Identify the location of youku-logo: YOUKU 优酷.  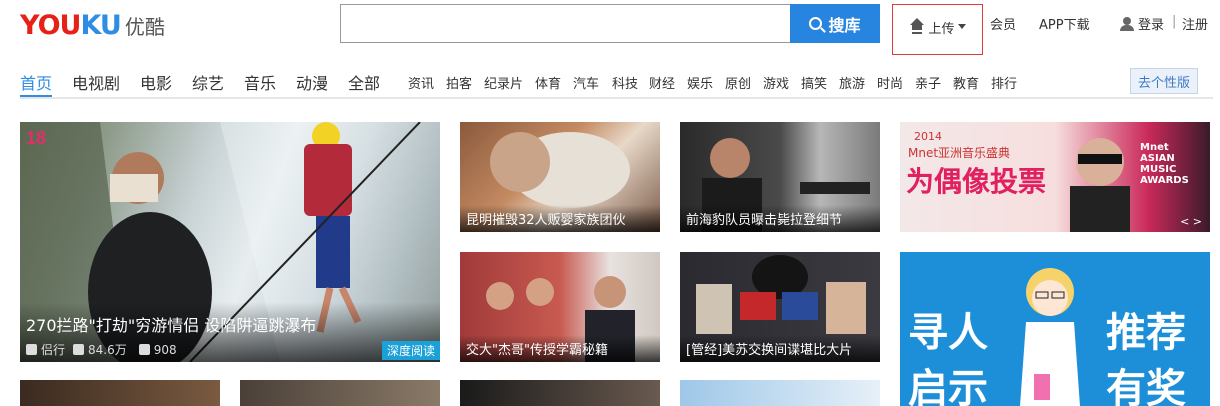
(92, 25).